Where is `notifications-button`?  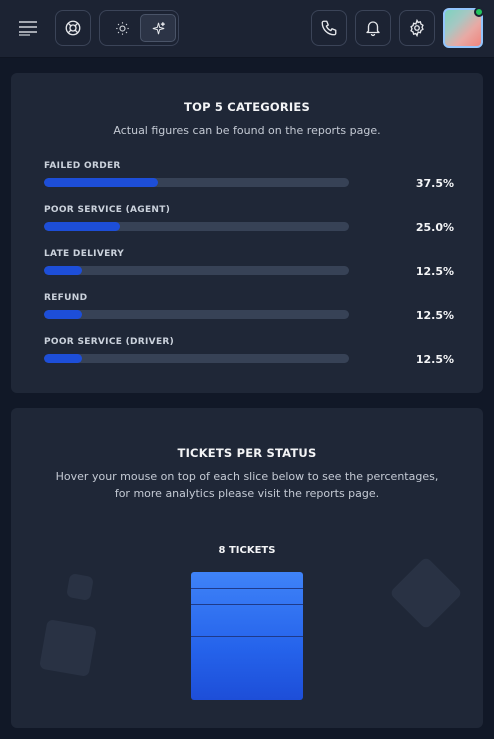 notifications-button is located at coordinates (373, 28).